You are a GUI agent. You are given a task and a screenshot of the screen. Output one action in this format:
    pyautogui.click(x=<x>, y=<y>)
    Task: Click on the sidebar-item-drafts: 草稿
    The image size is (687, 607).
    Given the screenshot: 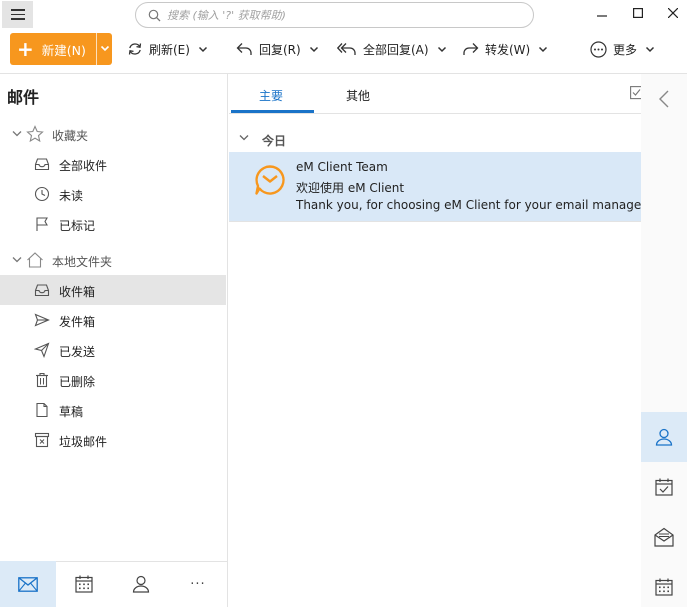 What is the action you would take?
    pyautogui.click(x=113, y=410)
    